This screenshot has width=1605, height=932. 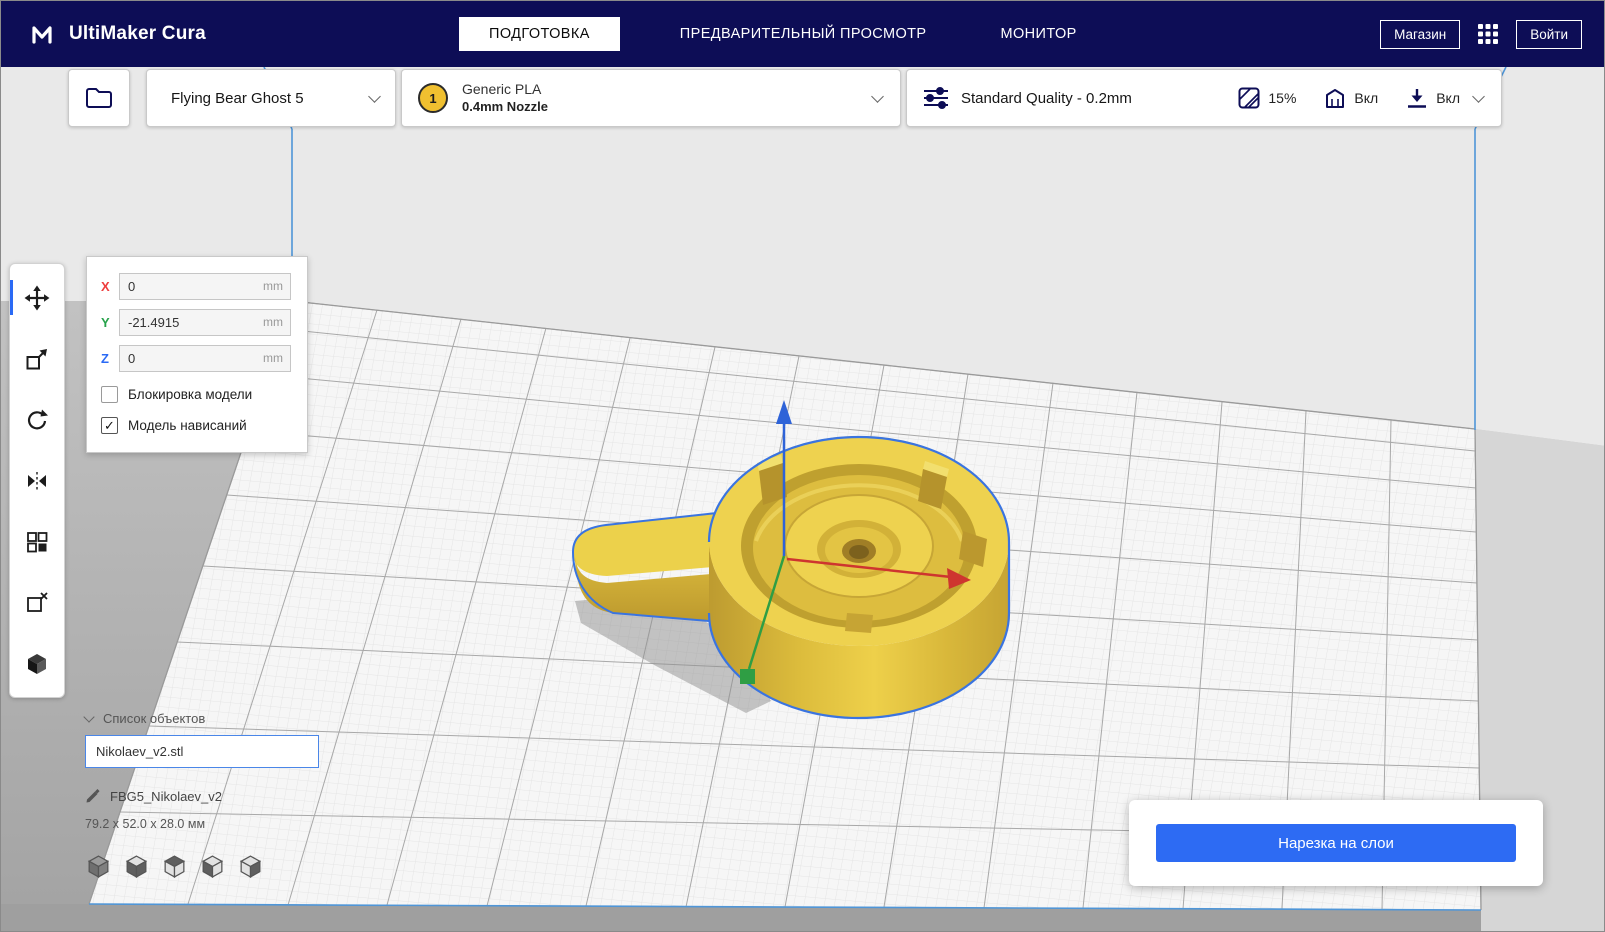 I want to click on ultimaker-logo-icon, so click(x=42, y=35).